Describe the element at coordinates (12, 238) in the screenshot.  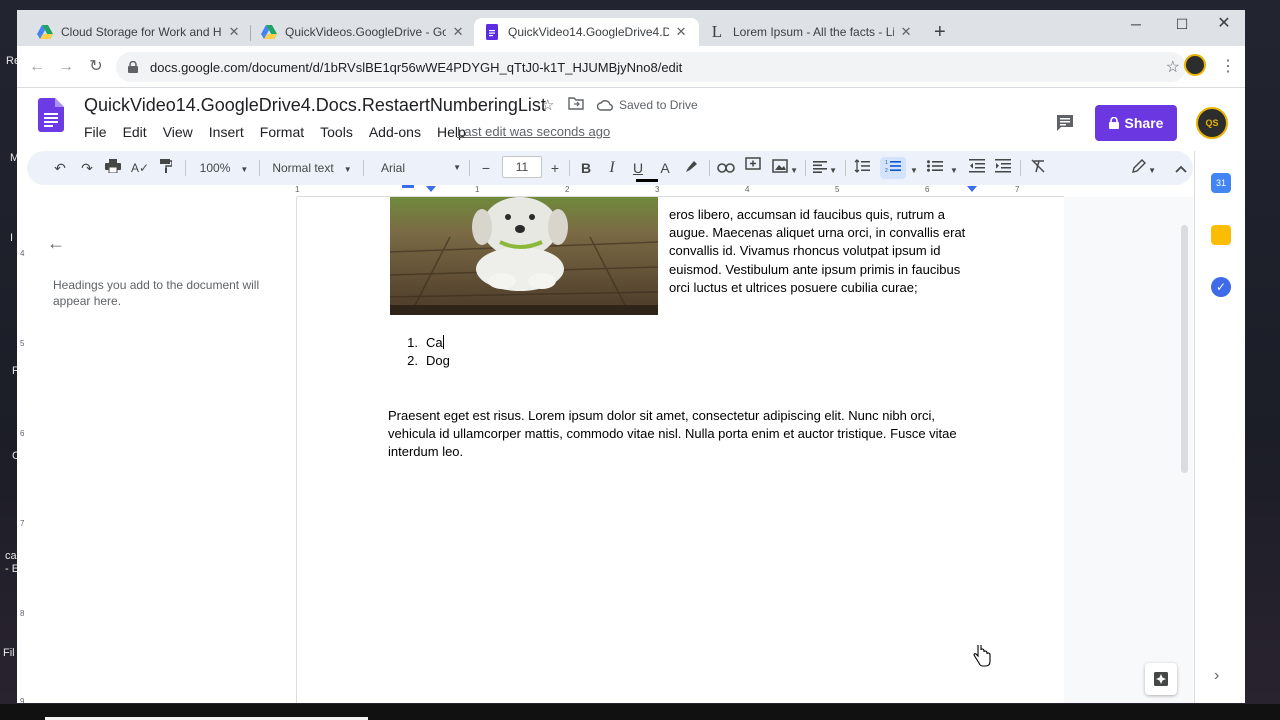
I see `desktop-text: I` at that location.